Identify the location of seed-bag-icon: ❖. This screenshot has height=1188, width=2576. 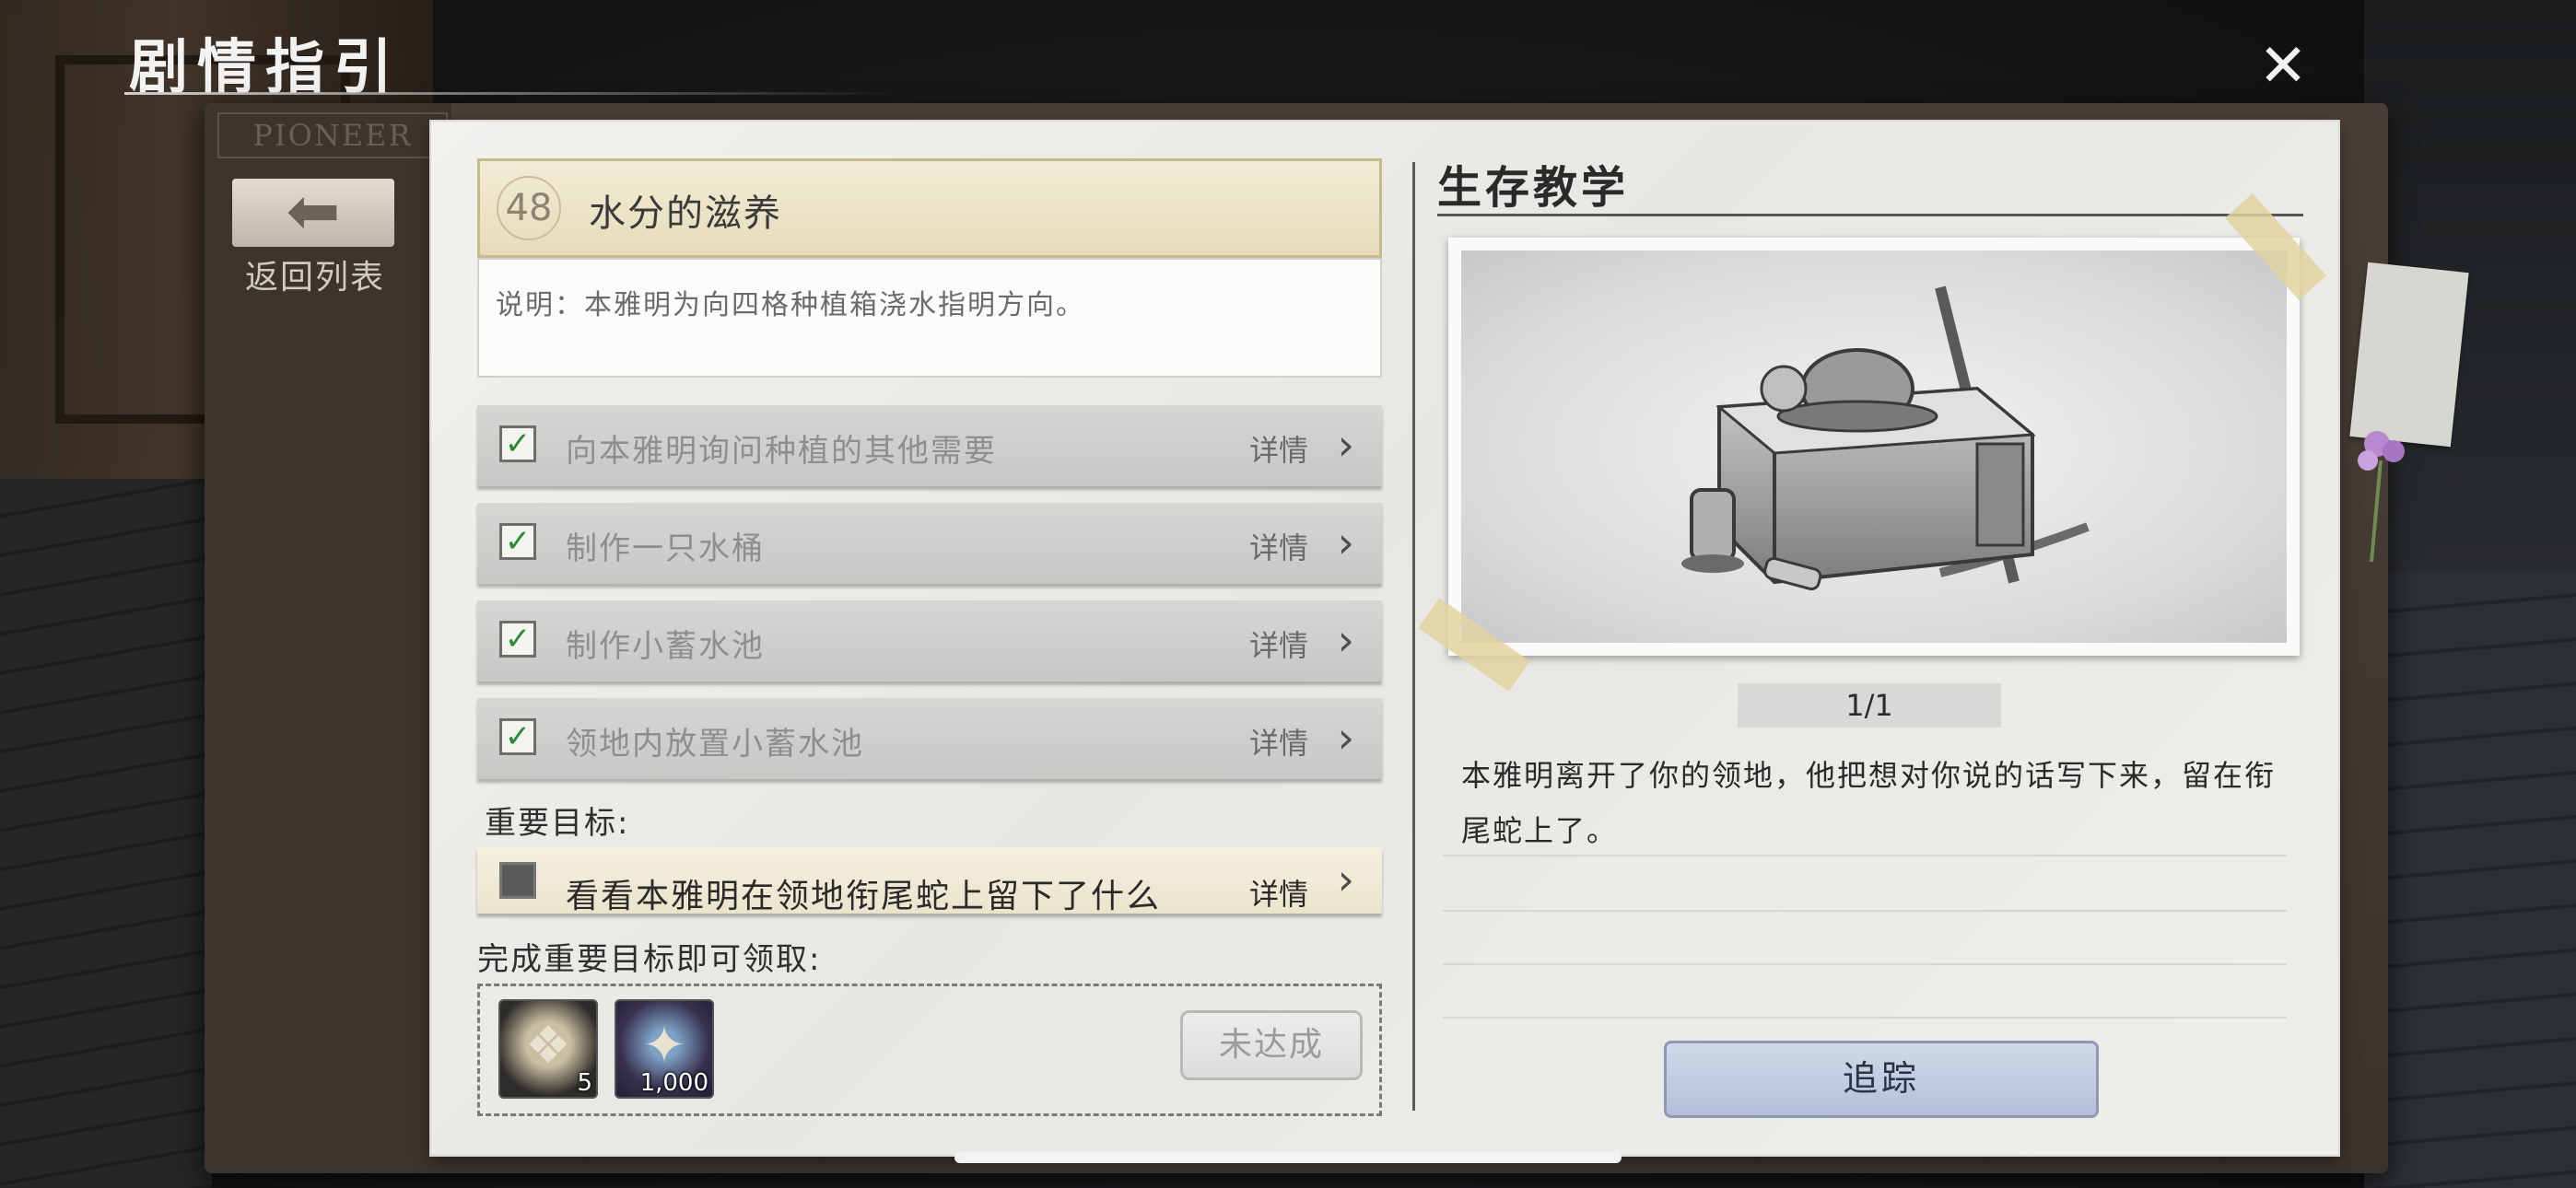
(548, 1046).